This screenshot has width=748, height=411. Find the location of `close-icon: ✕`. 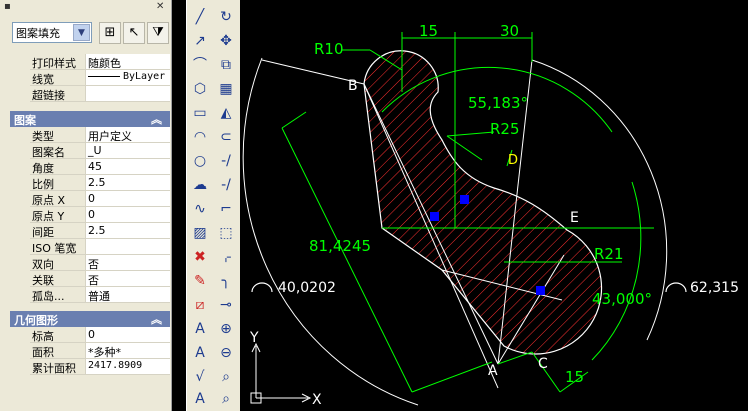

close-icon: ✕ is located at coordinates (161, 7).